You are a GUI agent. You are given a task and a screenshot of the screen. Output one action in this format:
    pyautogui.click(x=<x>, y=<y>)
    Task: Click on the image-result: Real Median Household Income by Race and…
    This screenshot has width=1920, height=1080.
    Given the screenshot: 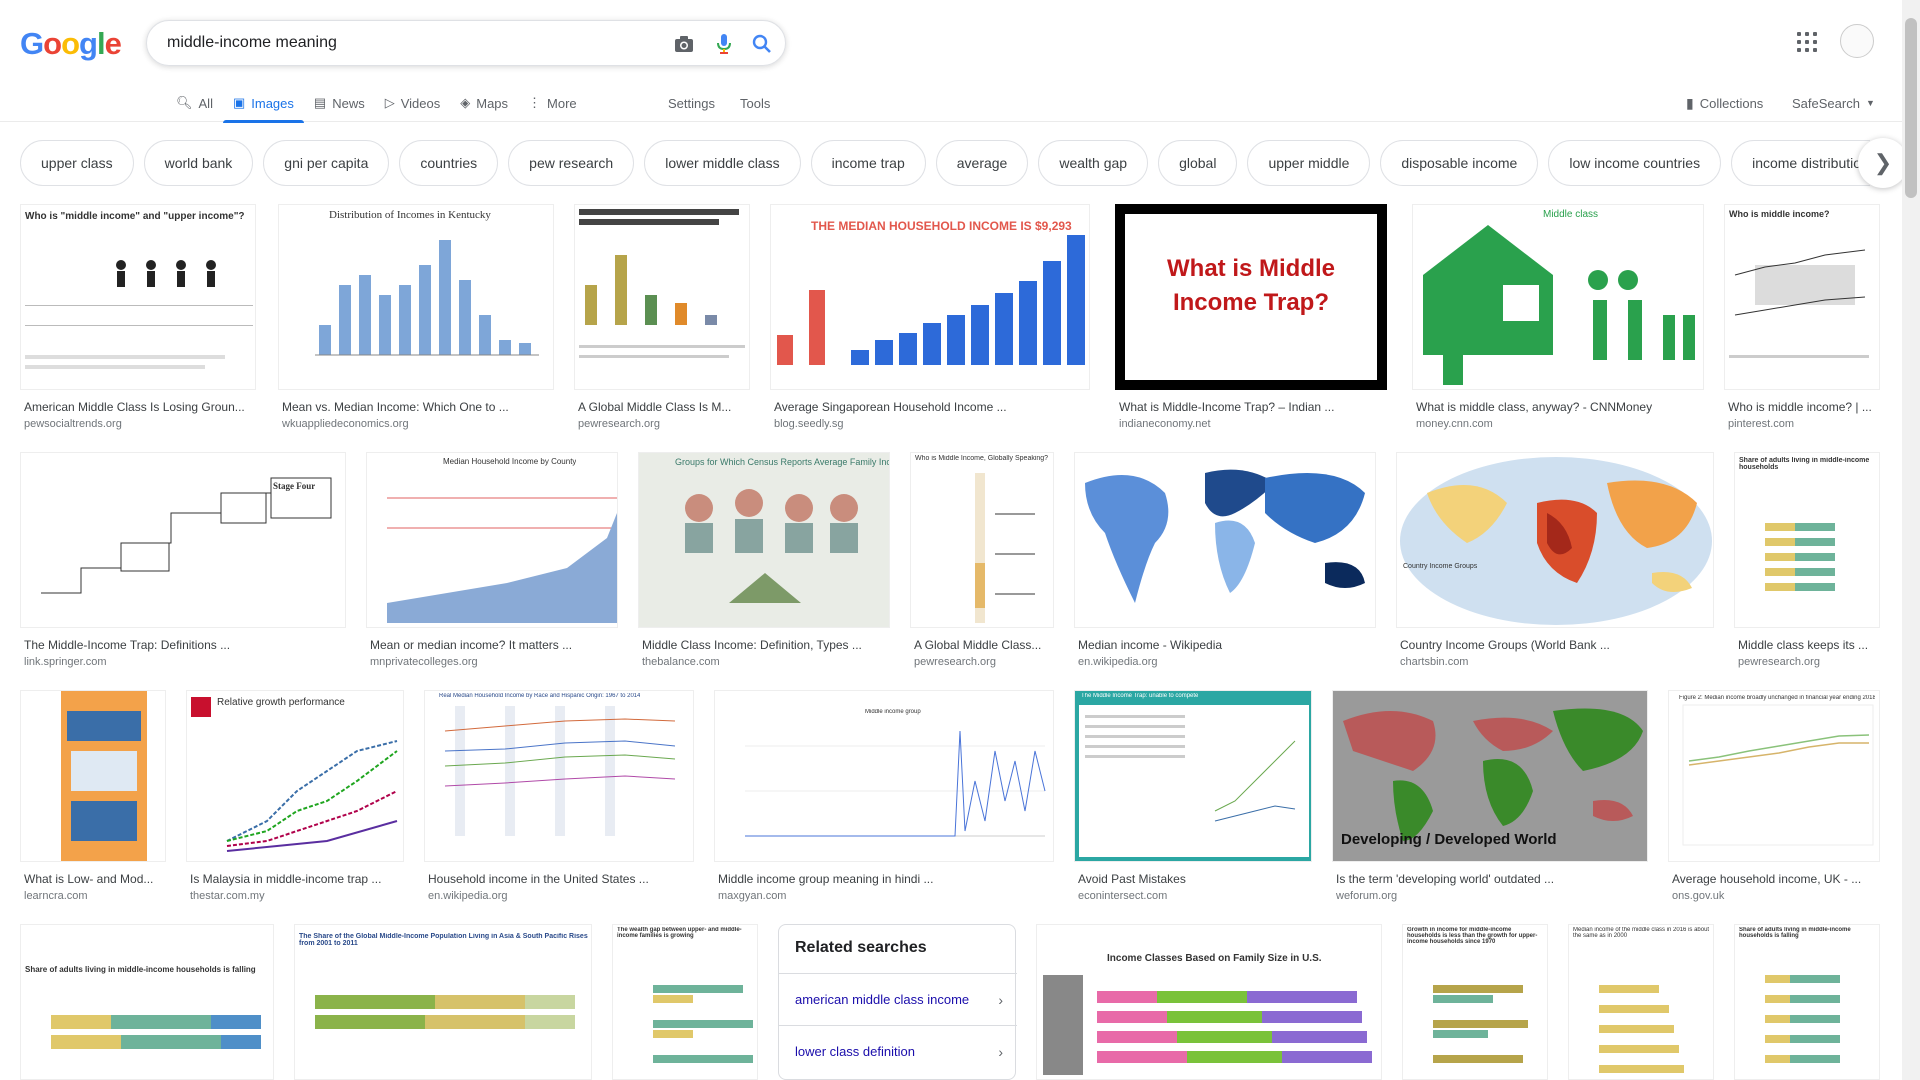 What is the action you would take?
    pyautogui.click(x=559, y=802)
    